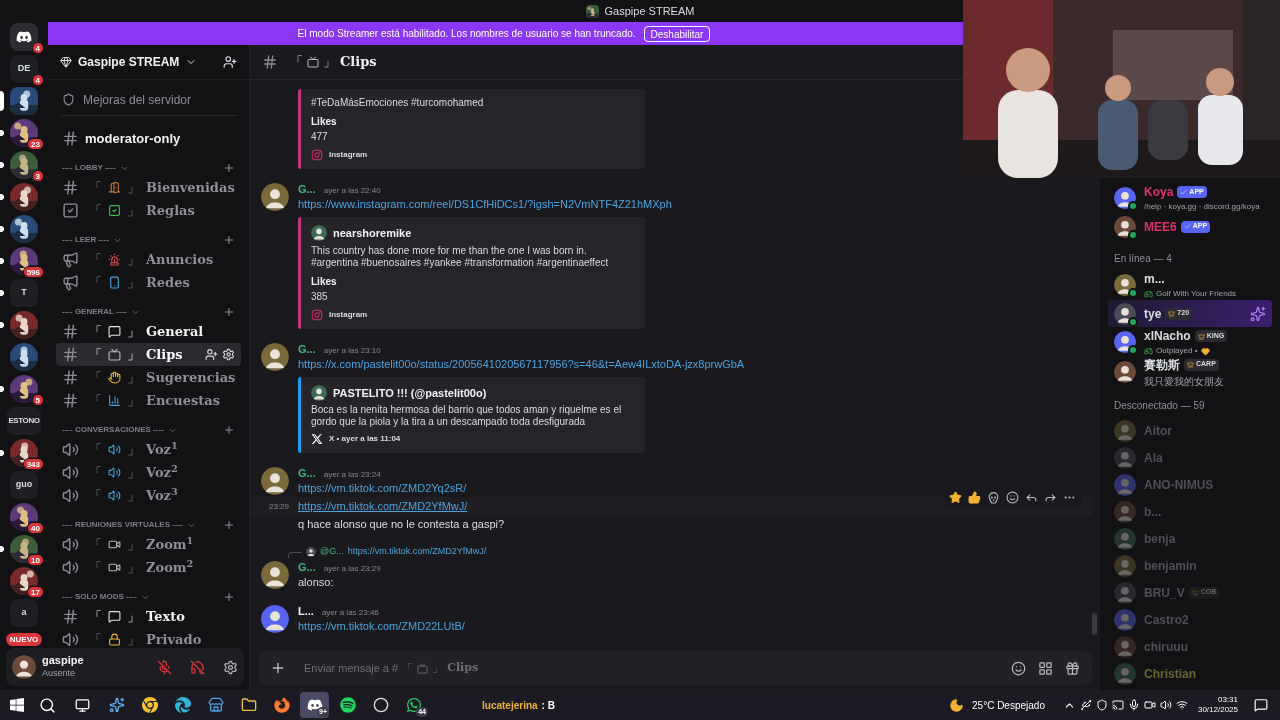 This screenshot has width=1280, height=720. I want to click on clock-date: 30/12/2025, so click(1217, 710).